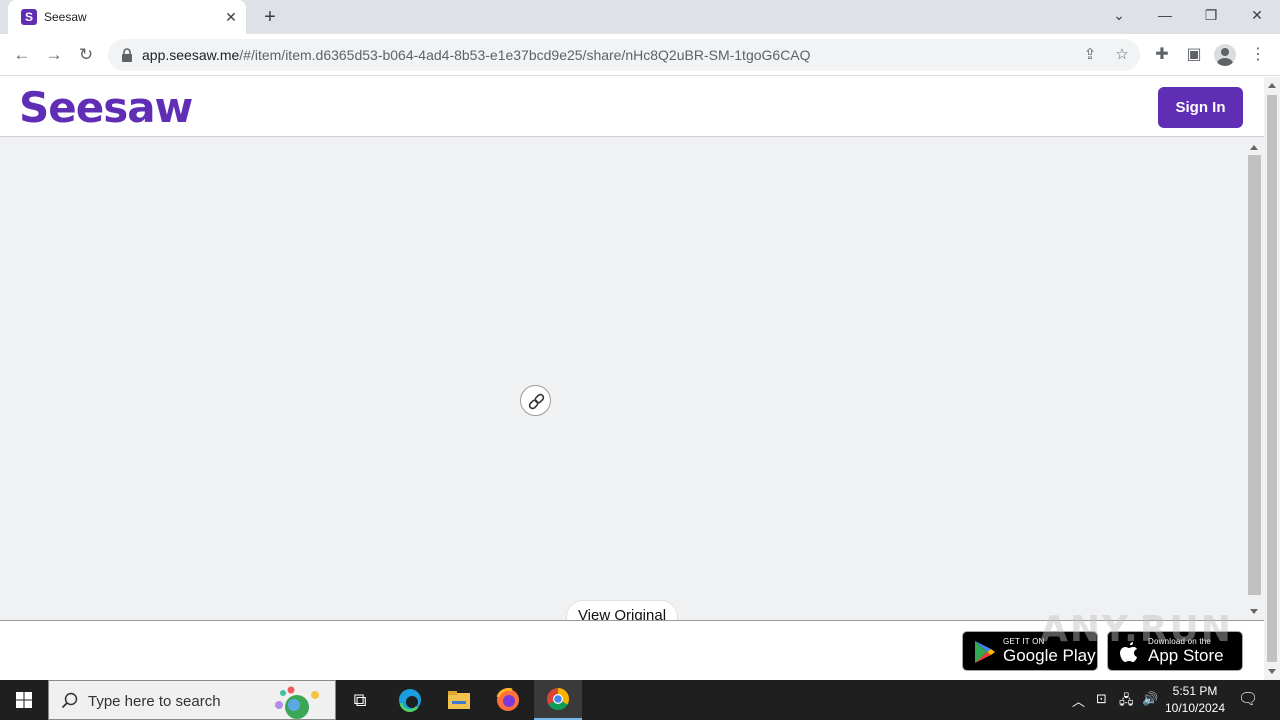 The width and height of the screenshot is (1280, 725). I want to click on restore-button: ❐, so click(1211, 15).